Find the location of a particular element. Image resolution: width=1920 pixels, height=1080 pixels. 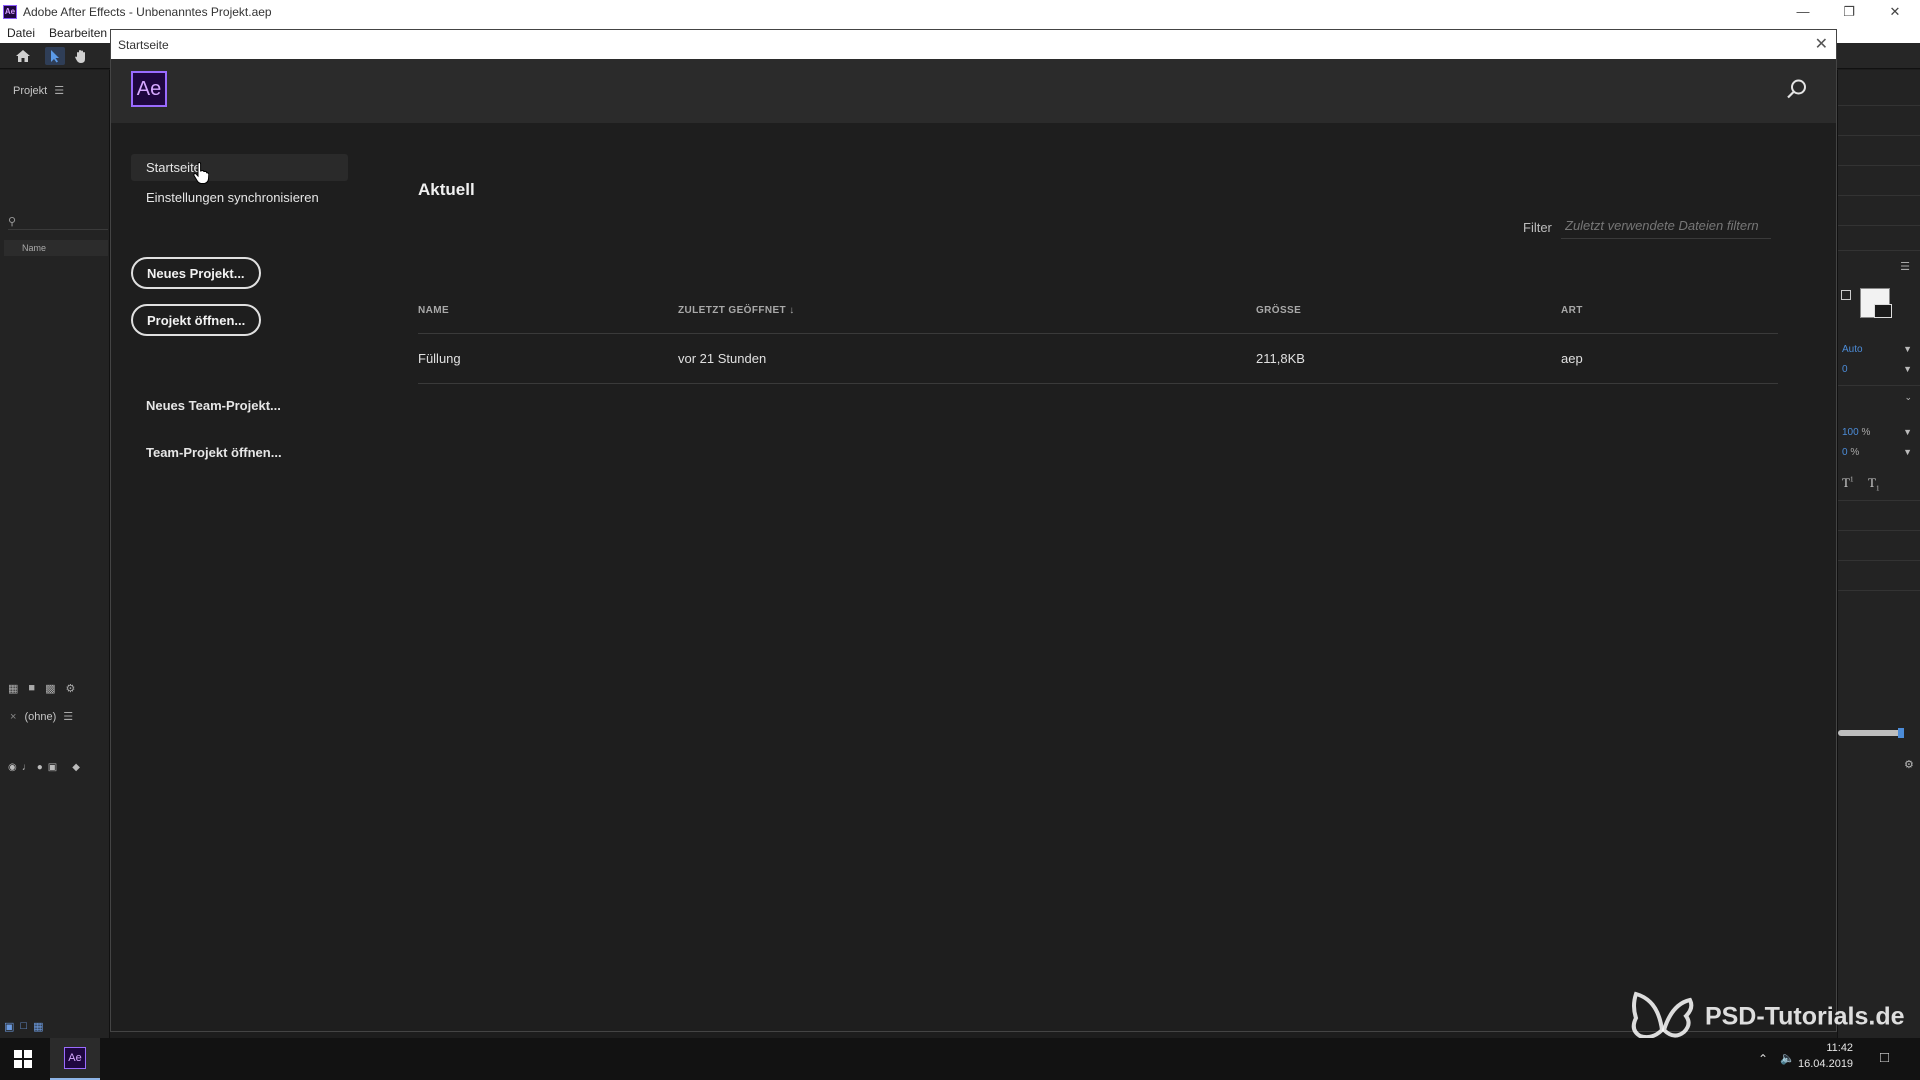

superscript-icon: T1 is located at coordinates (1847, 483).